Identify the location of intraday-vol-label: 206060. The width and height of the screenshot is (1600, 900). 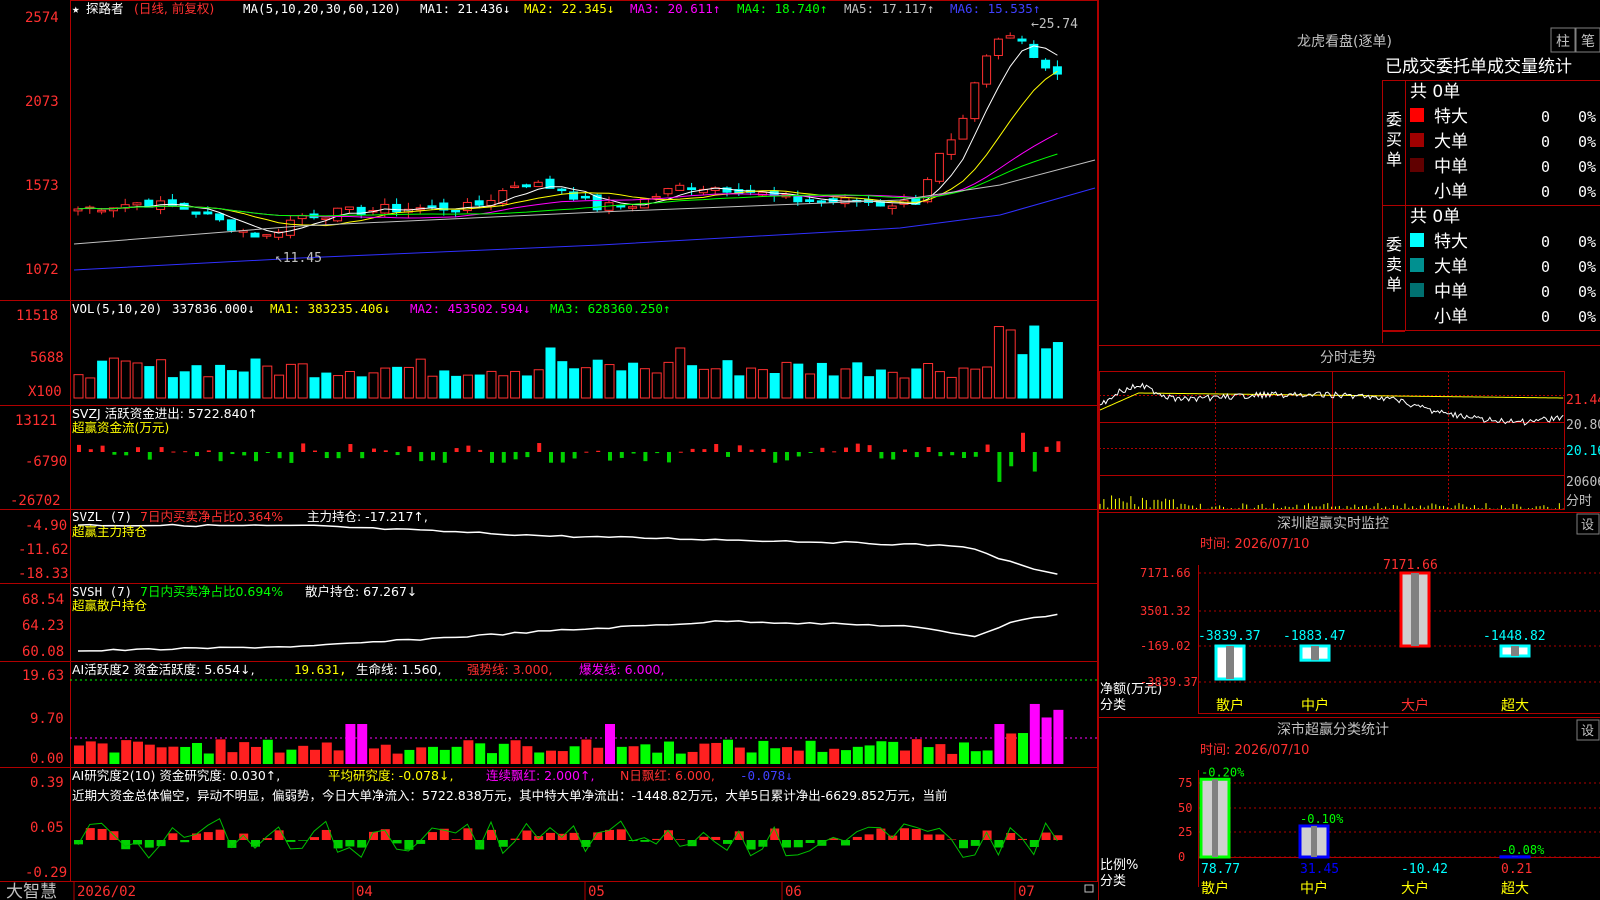
(1583, 482).